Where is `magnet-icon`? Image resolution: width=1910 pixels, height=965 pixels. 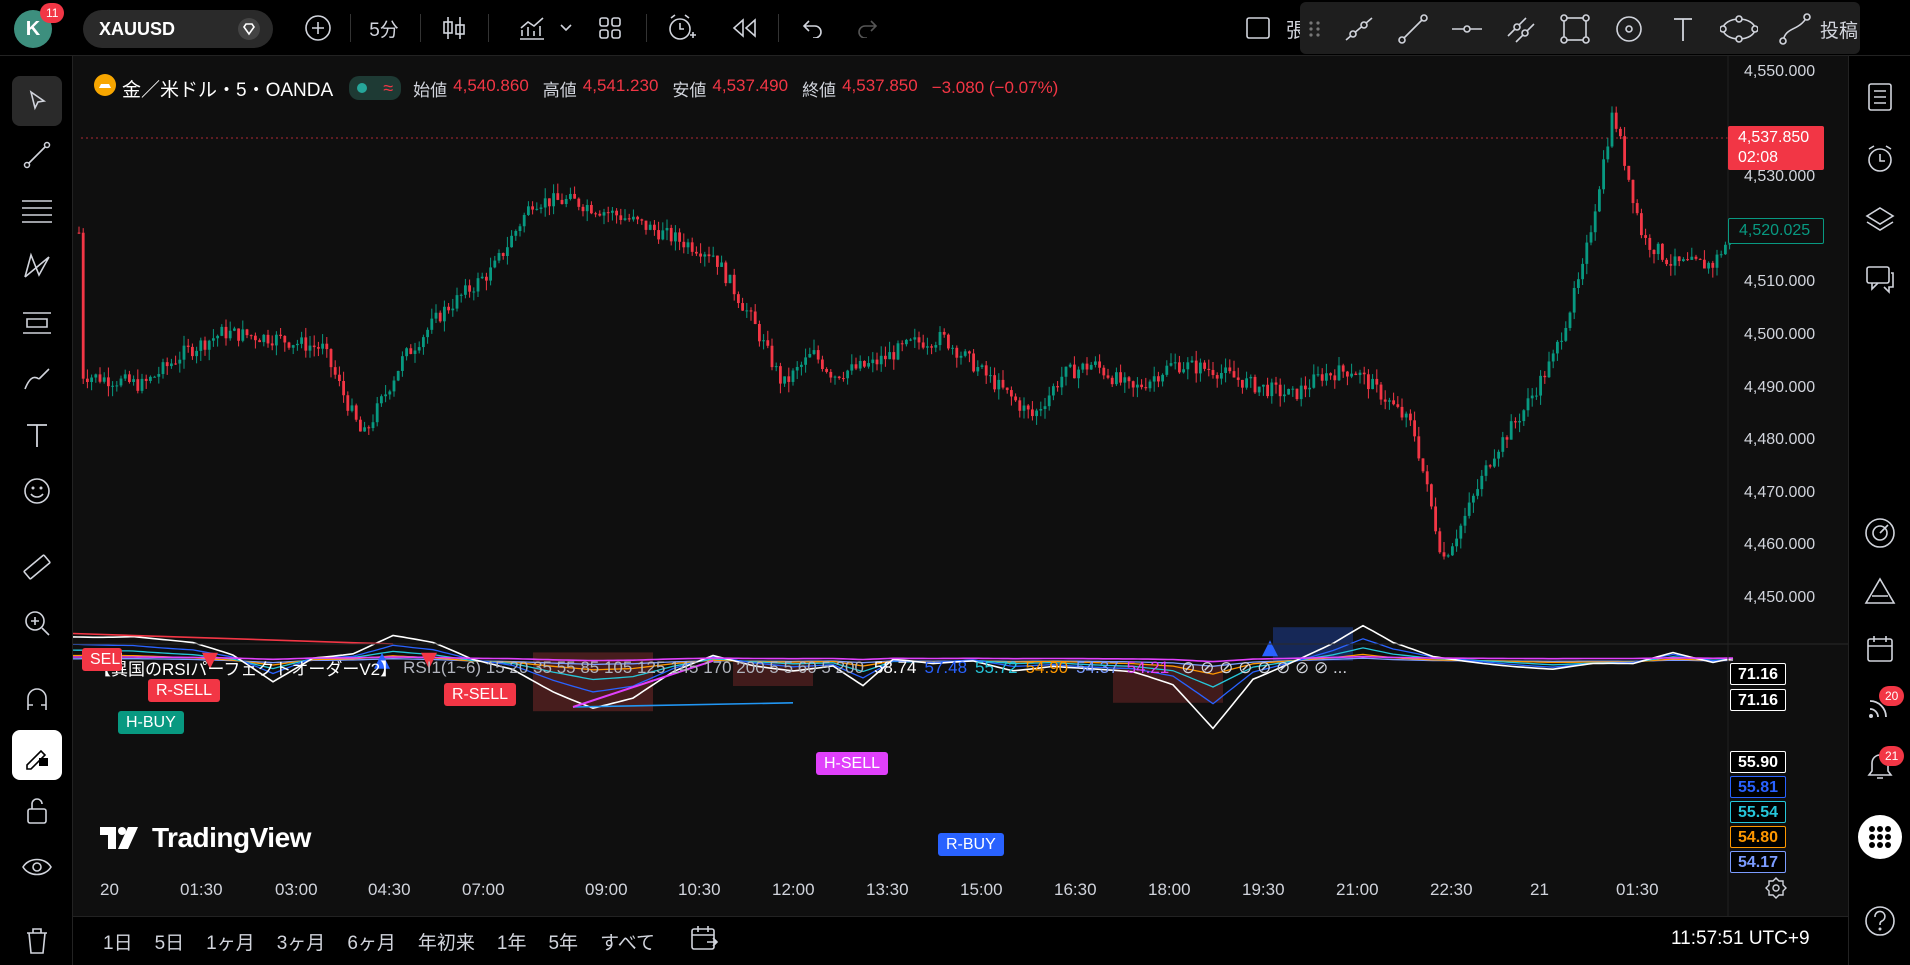 magnet-icon is located at coordinates (37, 699).